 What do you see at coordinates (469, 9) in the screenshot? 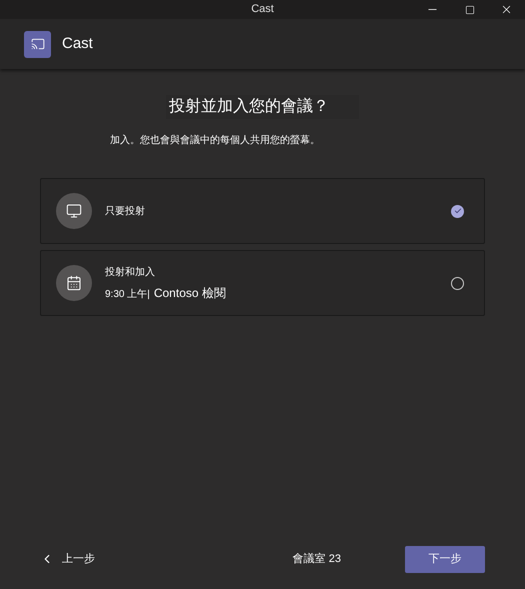
I see `maximize-icon` at bounding box center [469, 9].